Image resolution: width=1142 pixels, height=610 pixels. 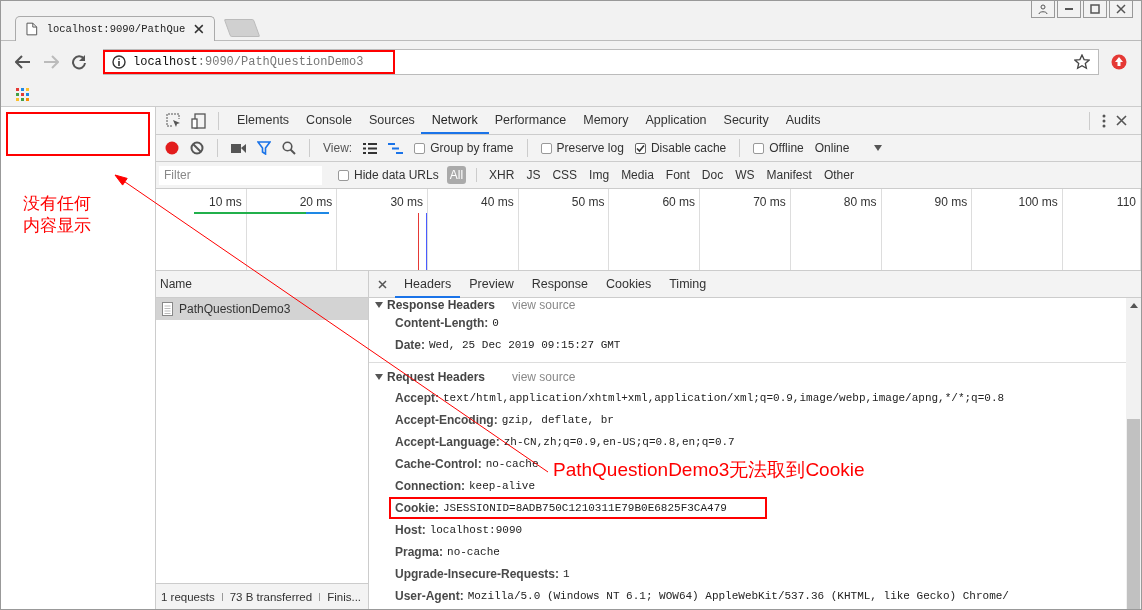 I want to click on type-filter: Doc, so click(x=712, y=175).